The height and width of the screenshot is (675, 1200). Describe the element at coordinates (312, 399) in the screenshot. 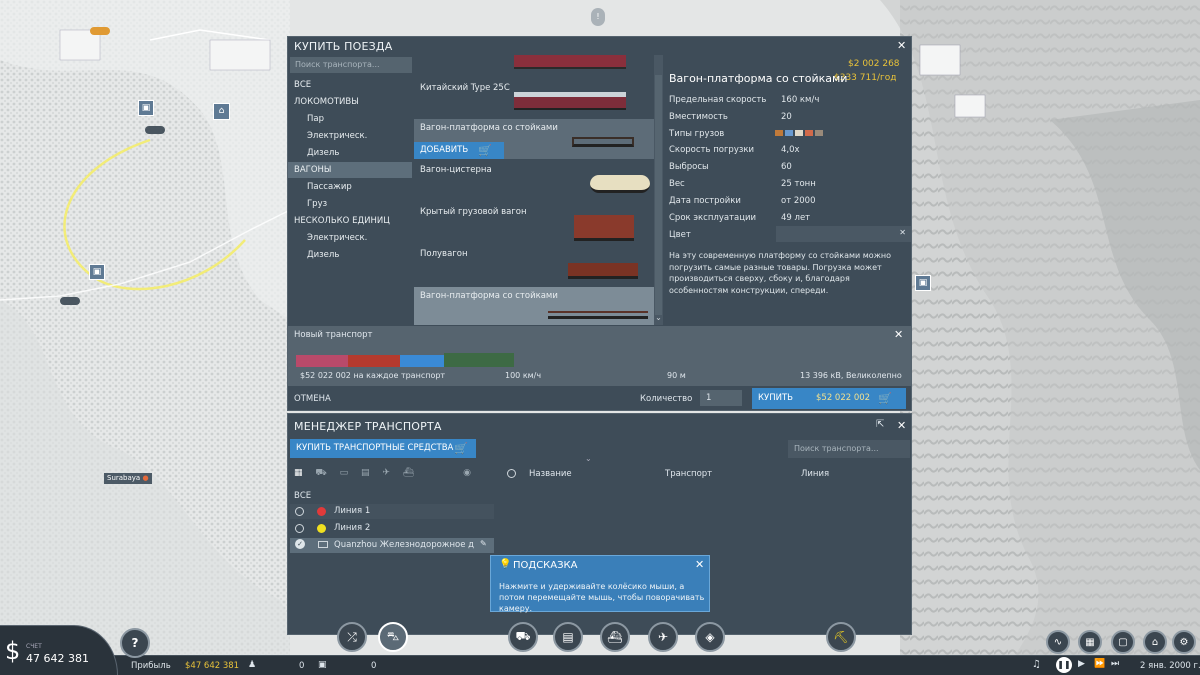

I see `cancel-button: ОТМЕНА` at that location.